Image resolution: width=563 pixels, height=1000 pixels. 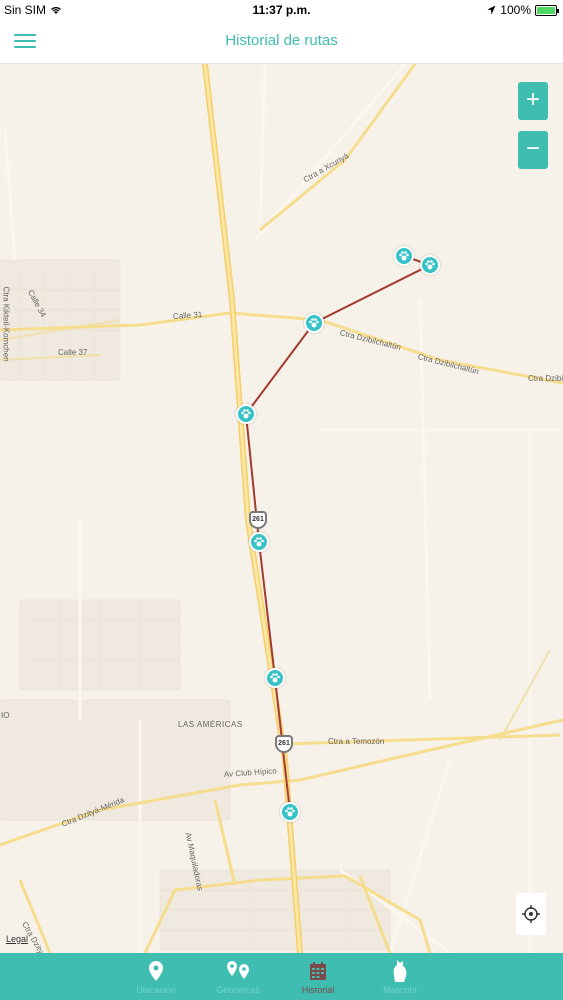 What do you see at coordinates (238, 971) in the screenshot?
I see `geofence-icon` at bounding box center [238, 971].